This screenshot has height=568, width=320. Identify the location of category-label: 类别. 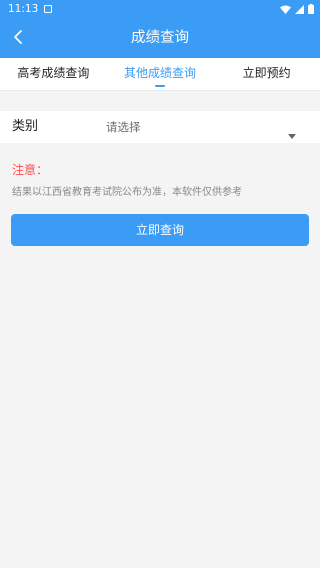
(25, 126).